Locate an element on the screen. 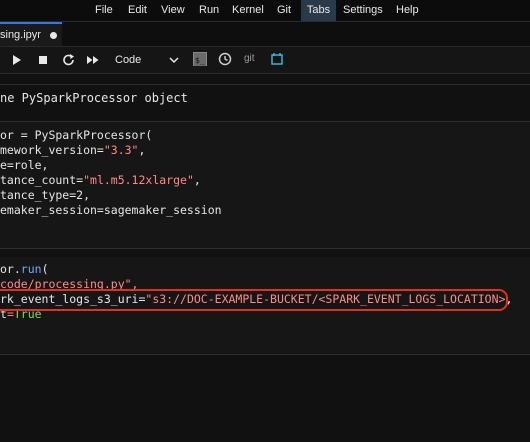  stop-icon is located at coordinates (43, 60).